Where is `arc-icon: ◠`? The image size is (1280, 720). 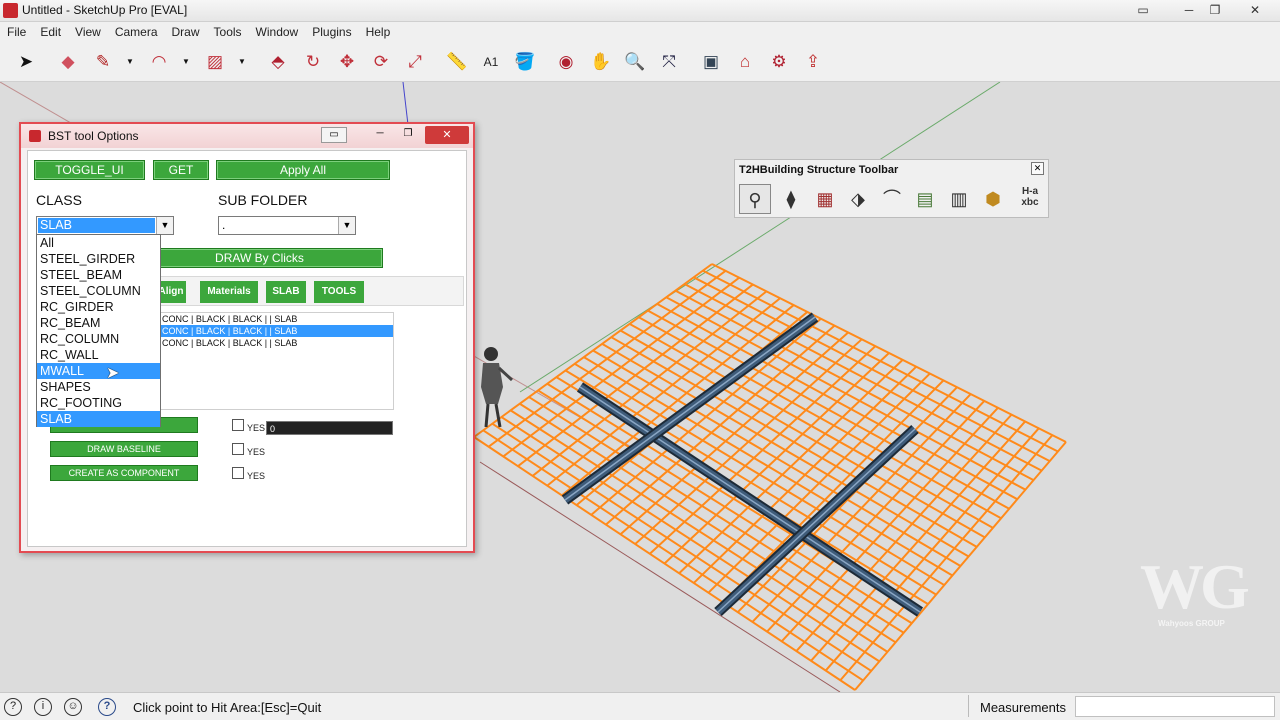
arc-icon: ◠ is located at coordinates (159, 62).